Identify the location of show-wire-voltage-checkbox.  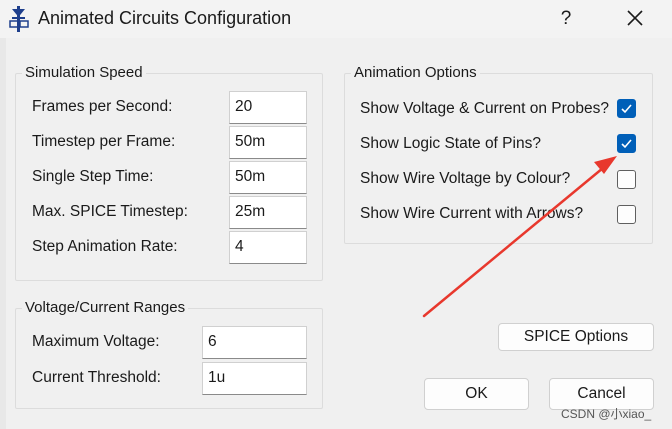
(626, 179).